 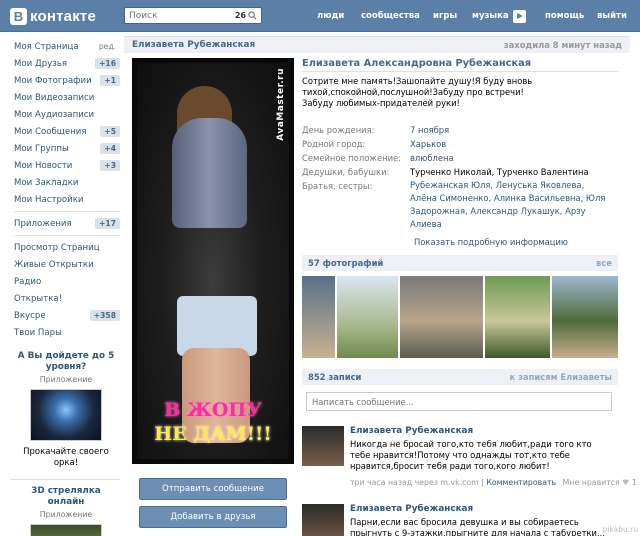 I want to click on sidebar-item-label: Открытка!, so click(x=38, y=298).